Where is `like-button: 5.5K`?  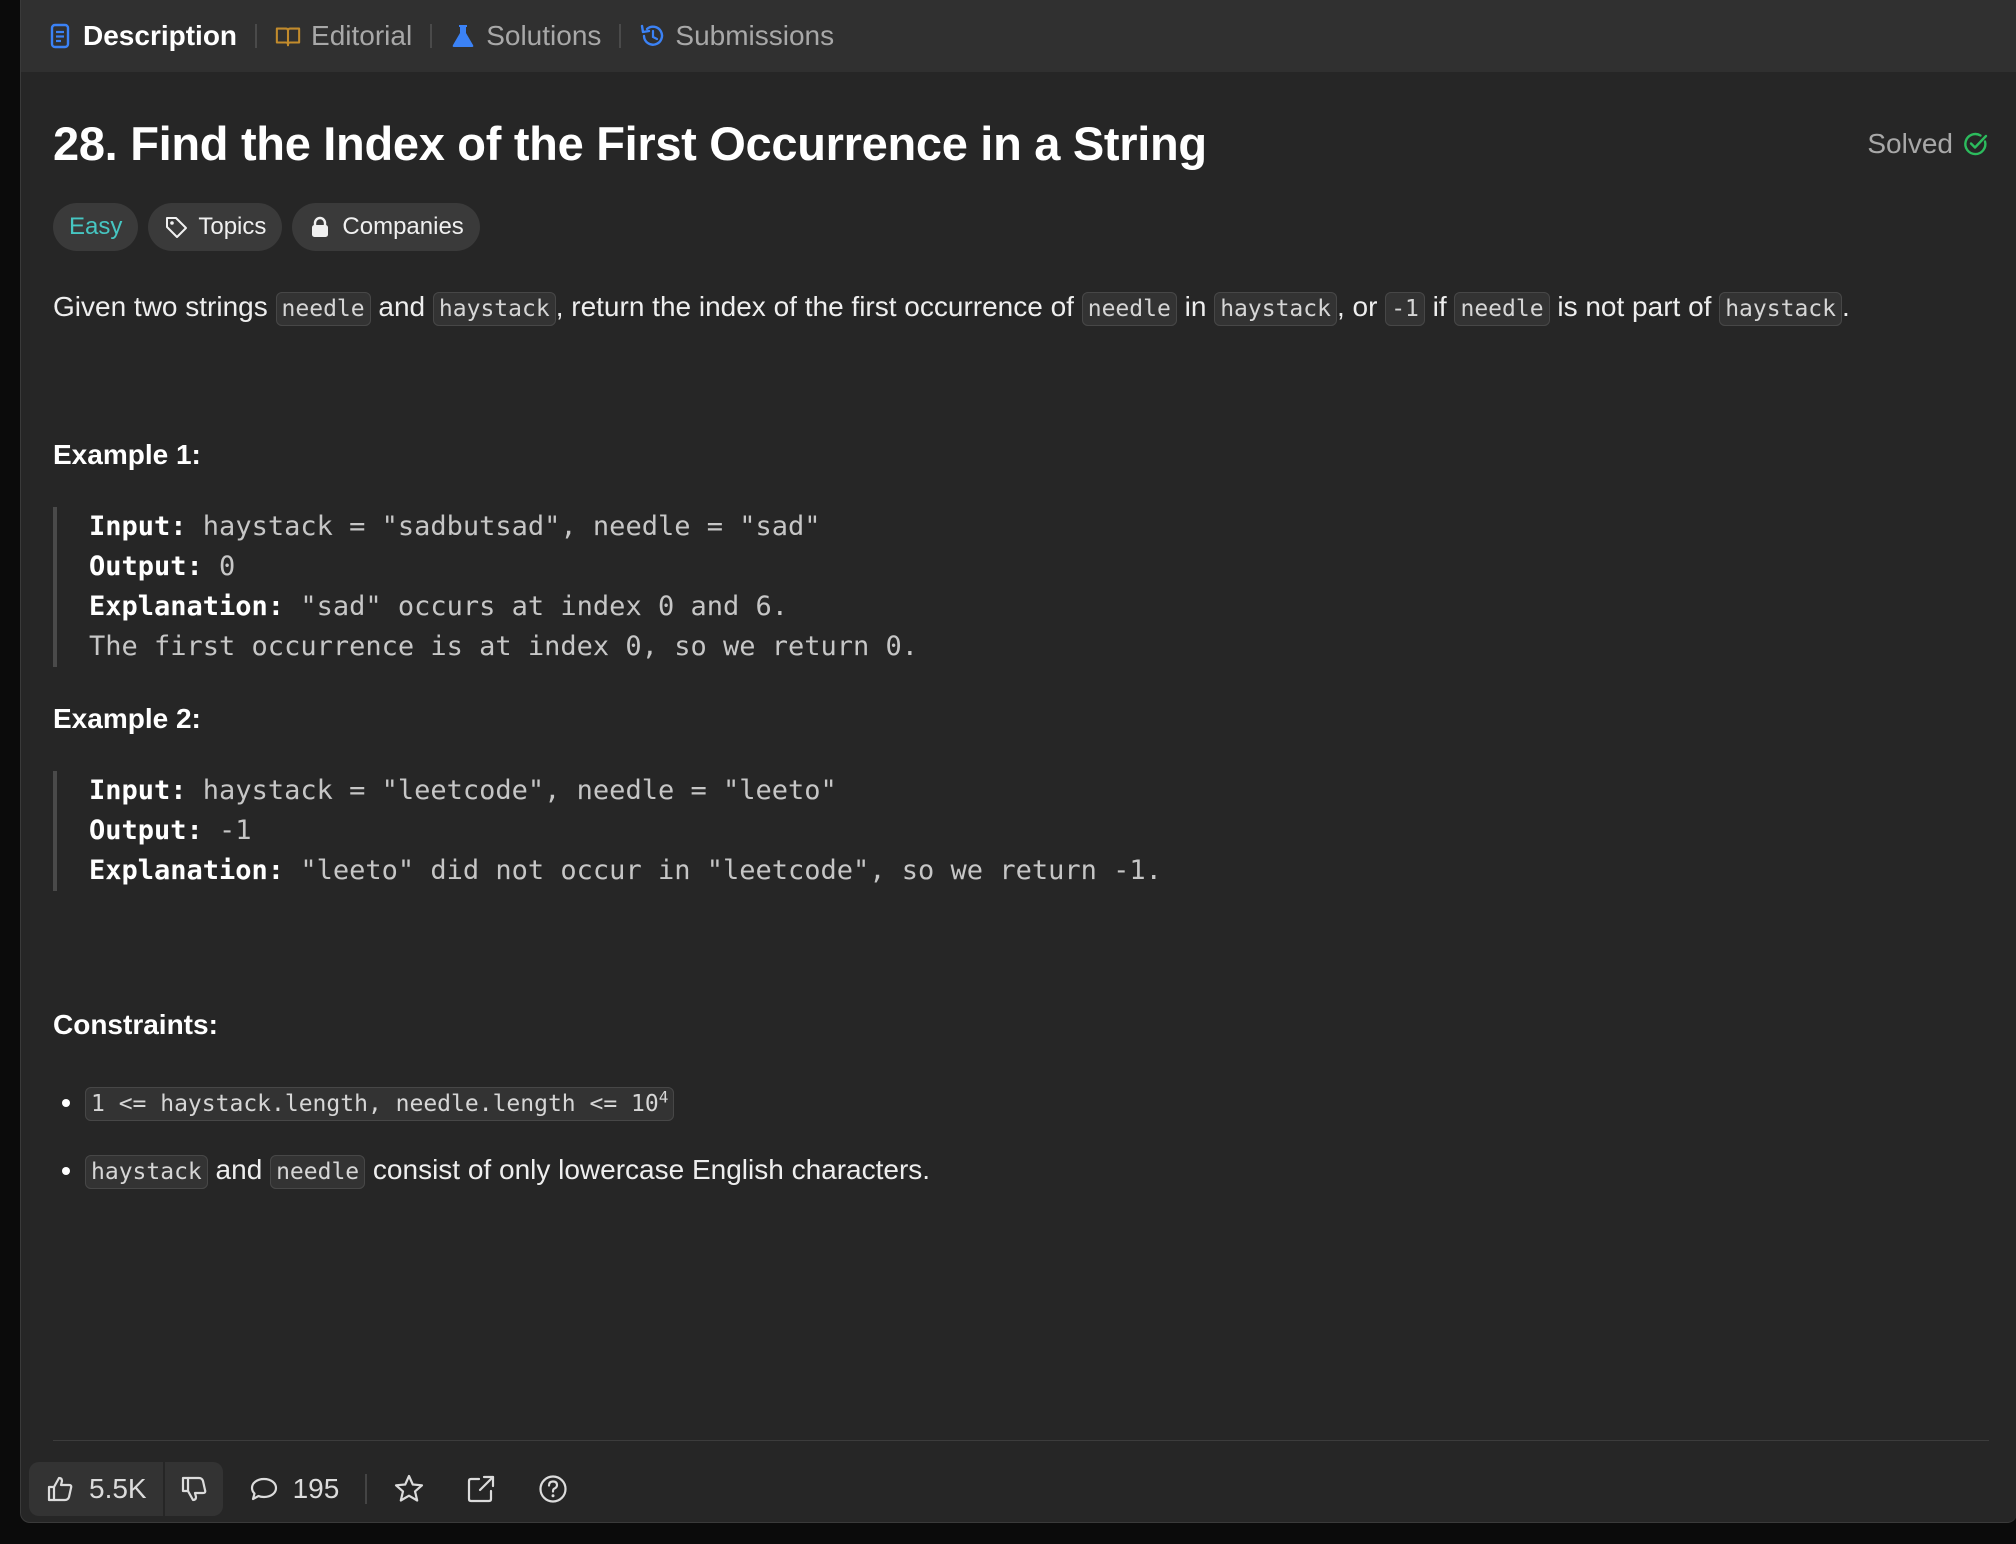 like-button: 5.5K is located at coordinates (96, 1489).